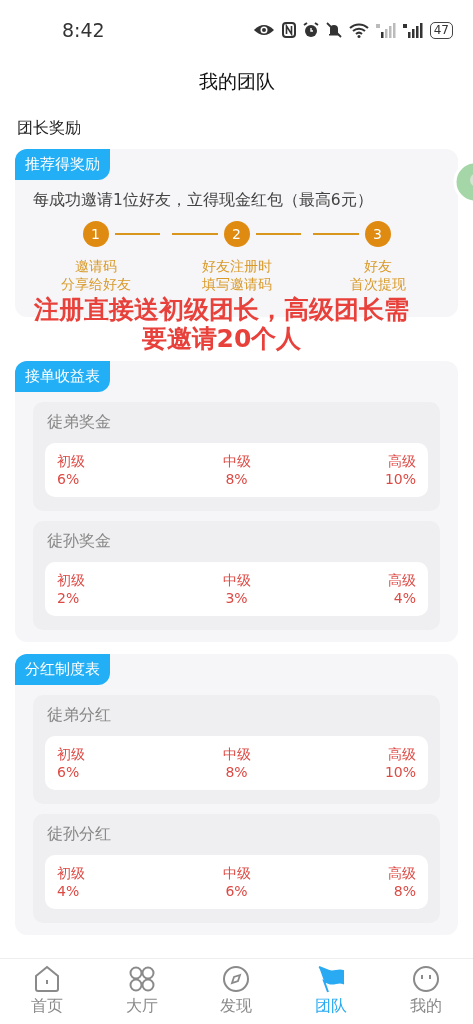 The image size is (473, 1024). Describe the element at coordinates (62, 669) in the screenshot. I see `card-tag: 分红制度表` at that location.